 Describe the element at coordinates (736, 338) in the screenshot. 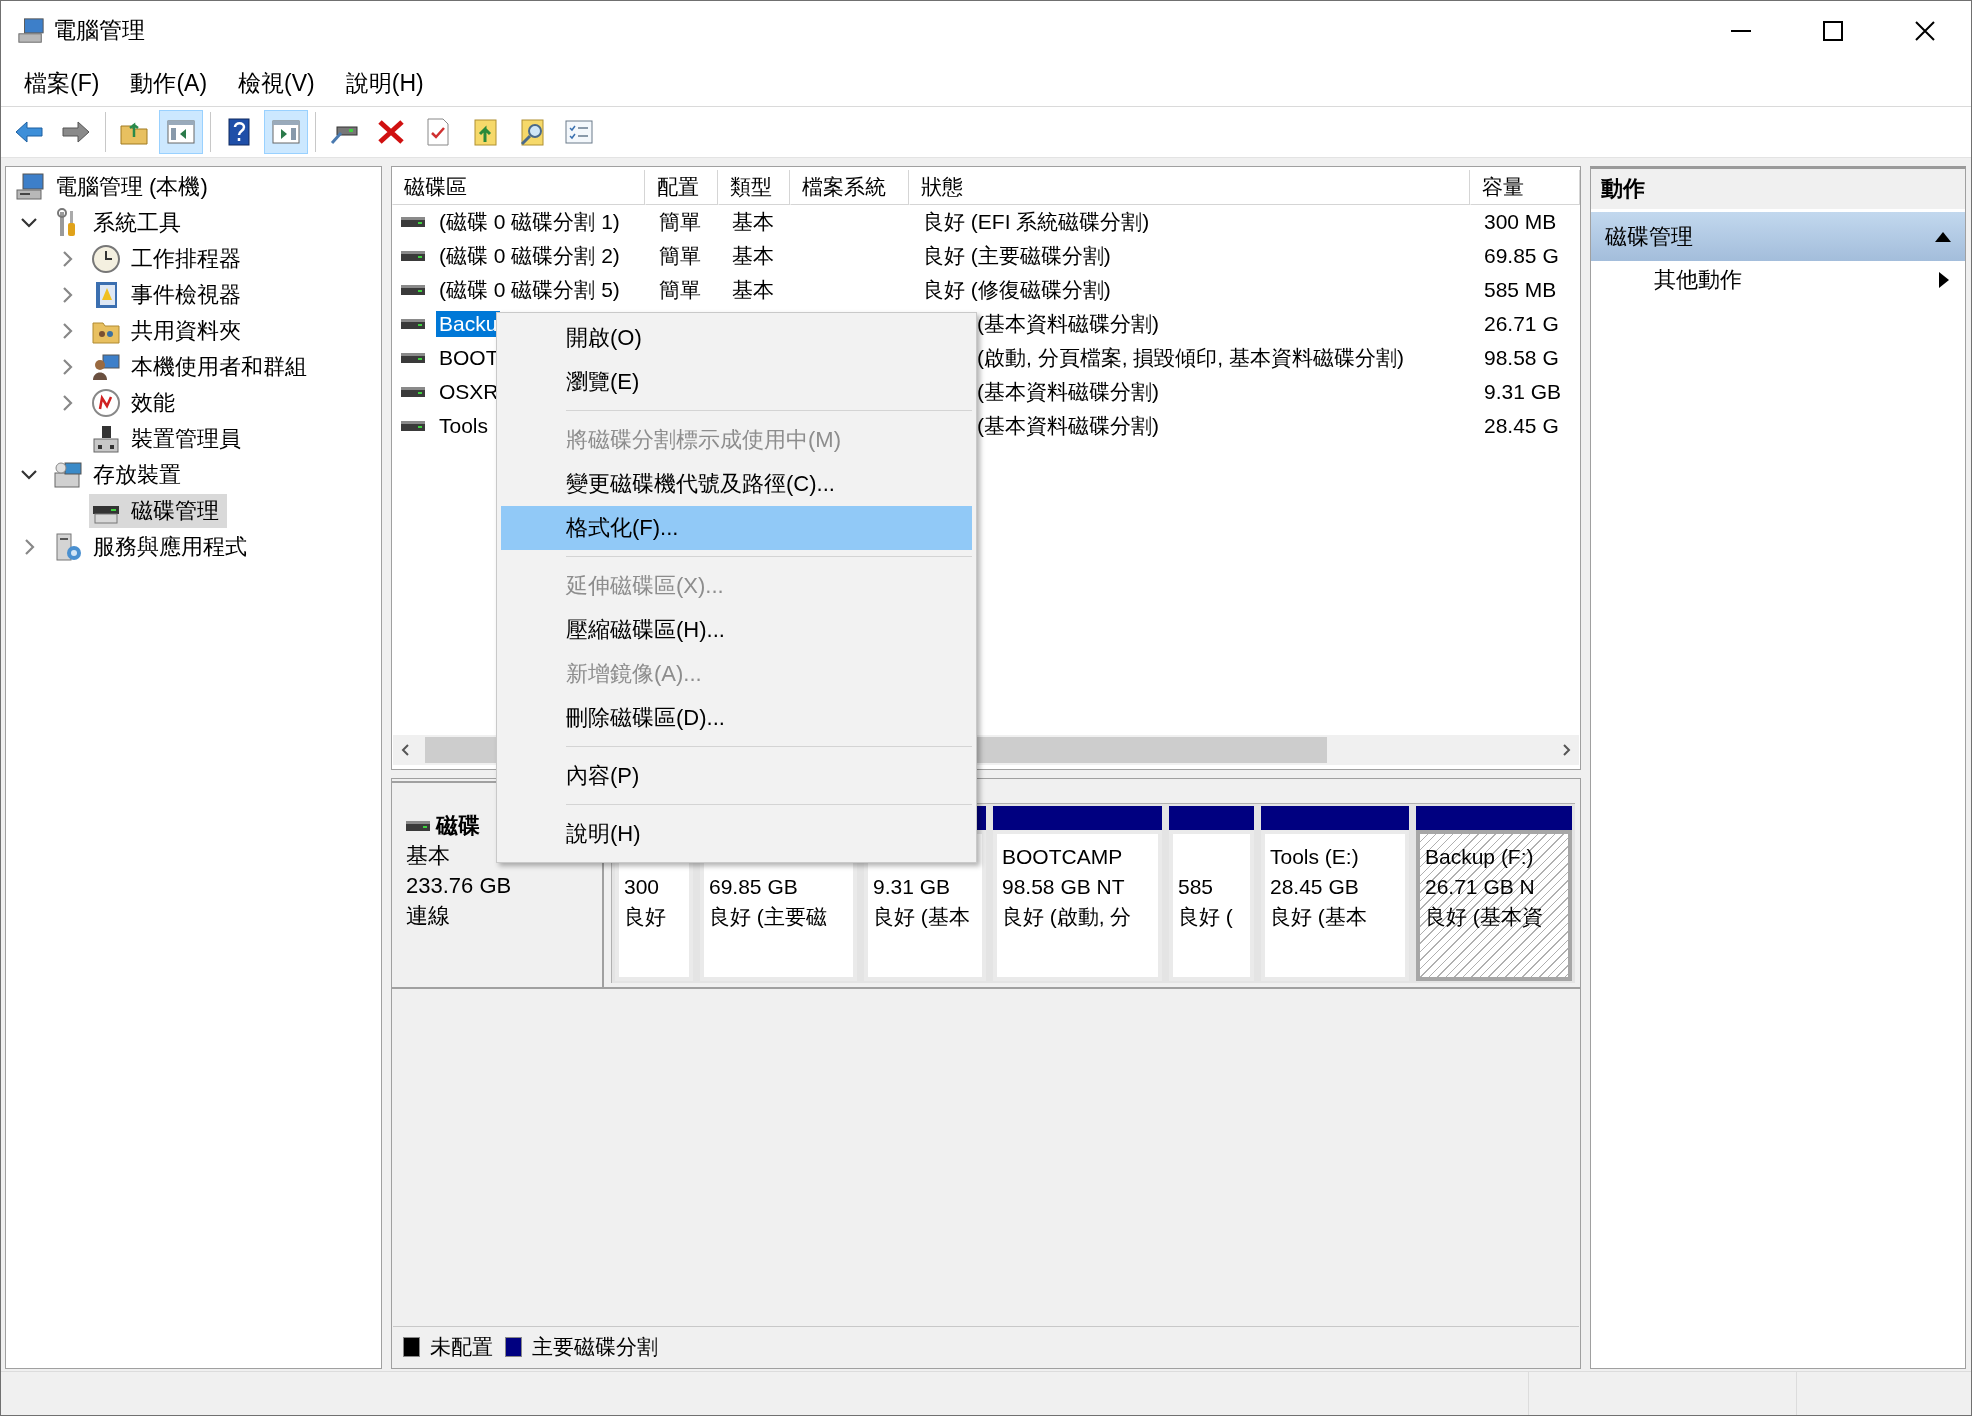

I see `menu-item: 開啟(O)` at that location.